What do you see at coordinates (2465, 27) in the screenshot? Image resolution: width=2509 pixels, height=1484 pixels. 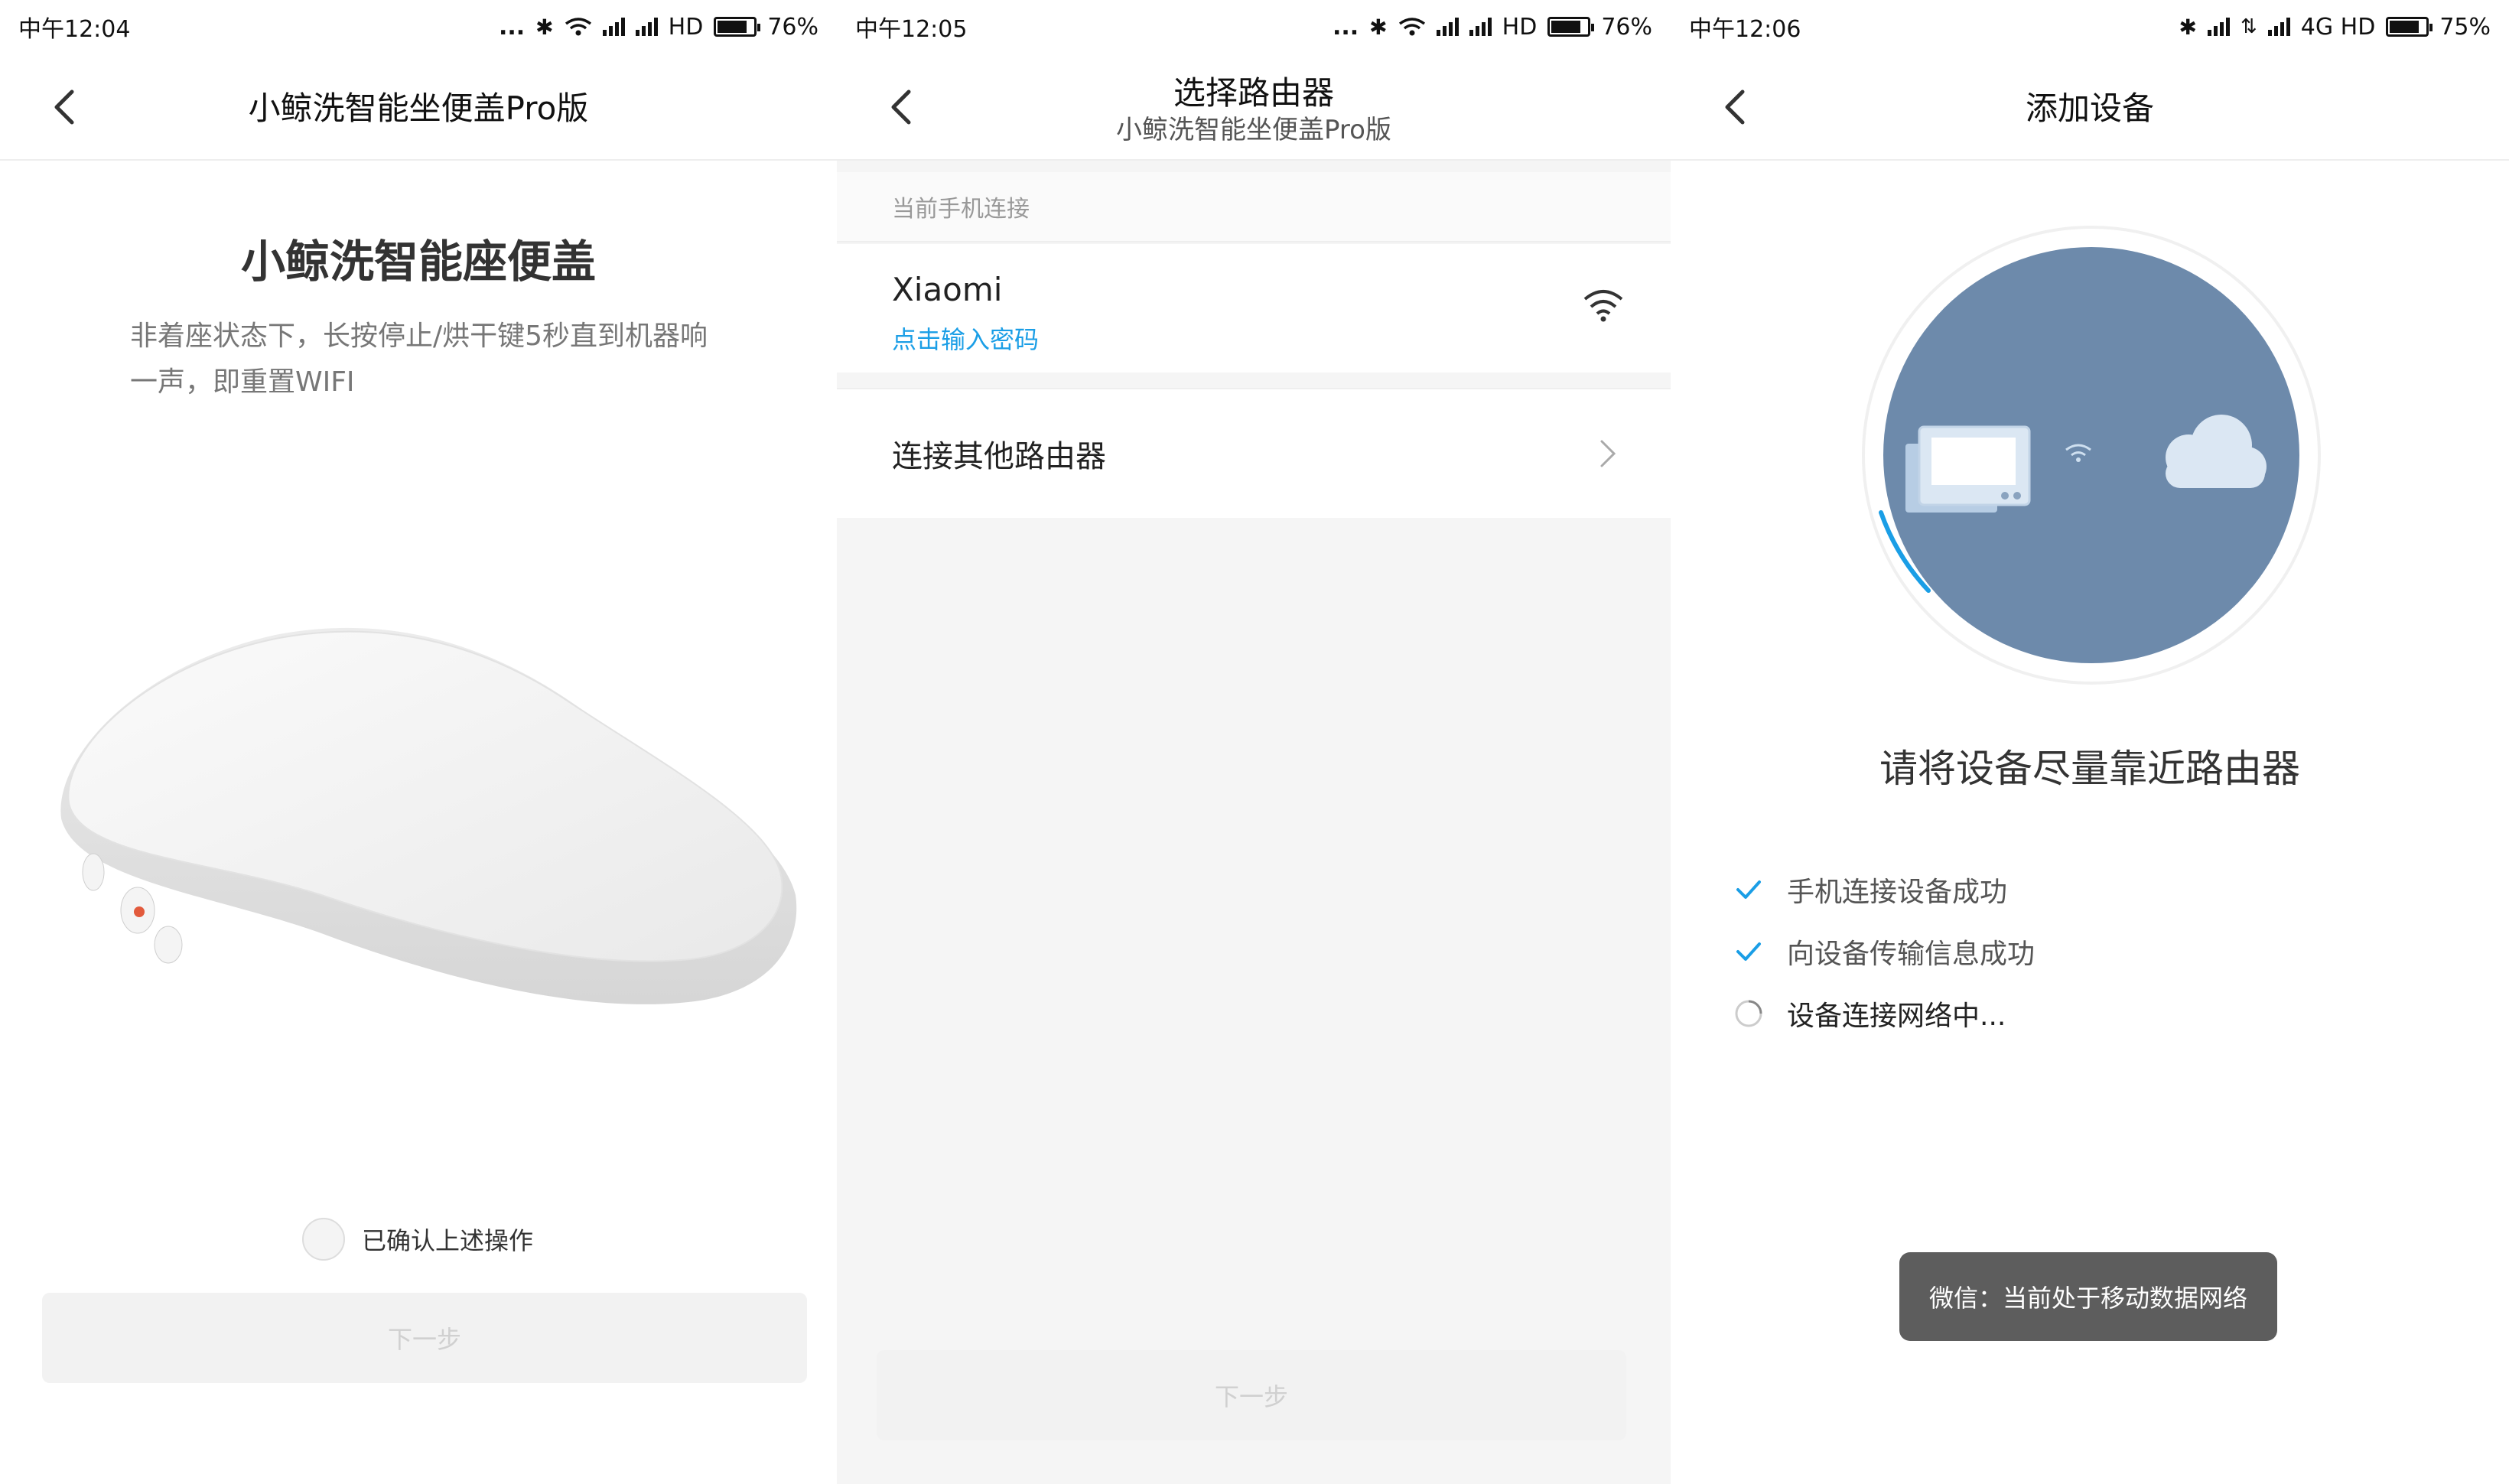 I see `battery-percent: 75%` at bounding box center [2465, 27].